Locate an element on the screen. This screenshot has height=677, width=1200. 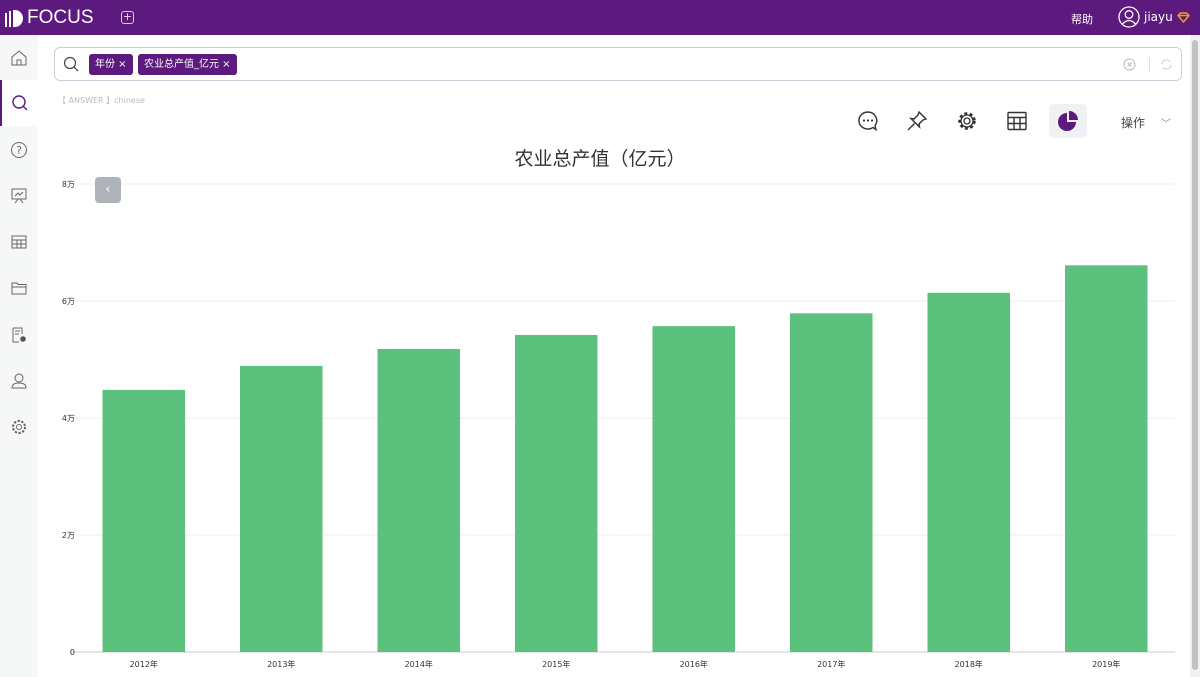
x-tick-label: 2016年 is located at coordinates (694, 664).